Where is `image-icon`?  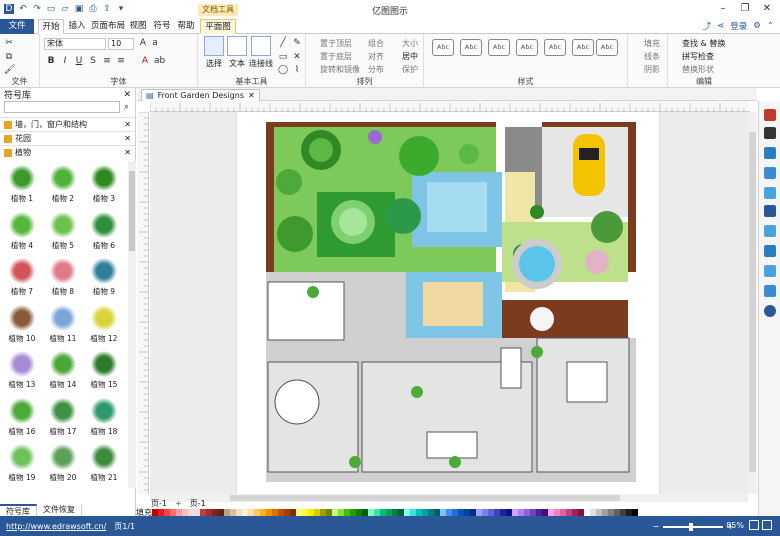 image-icon is located at coordinates (770, 193).